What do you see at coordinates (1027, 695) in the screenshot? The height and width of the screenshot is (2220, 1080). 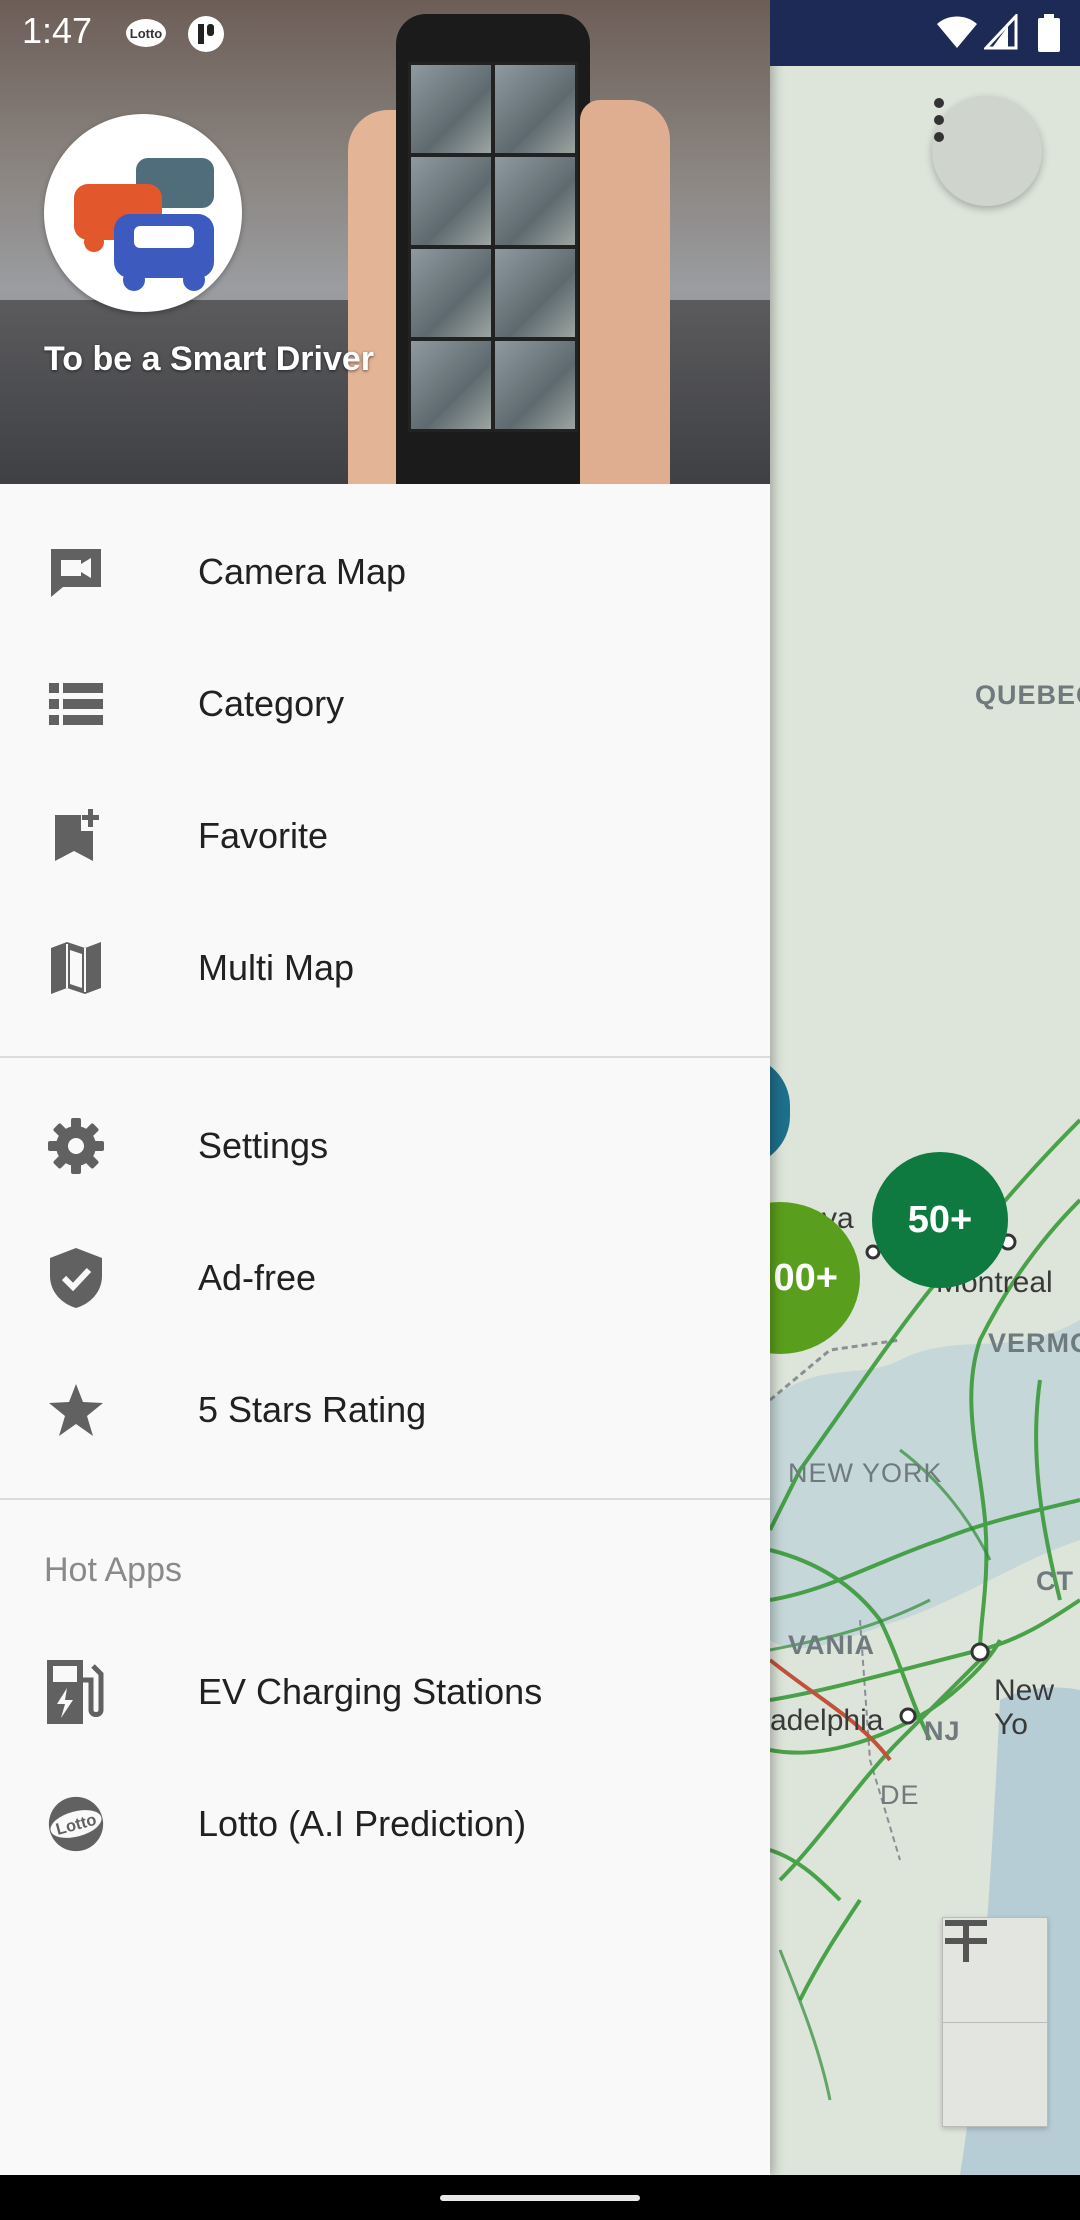 I see `map-region-label: QUEBEC` at bounding box center [1027, 695].